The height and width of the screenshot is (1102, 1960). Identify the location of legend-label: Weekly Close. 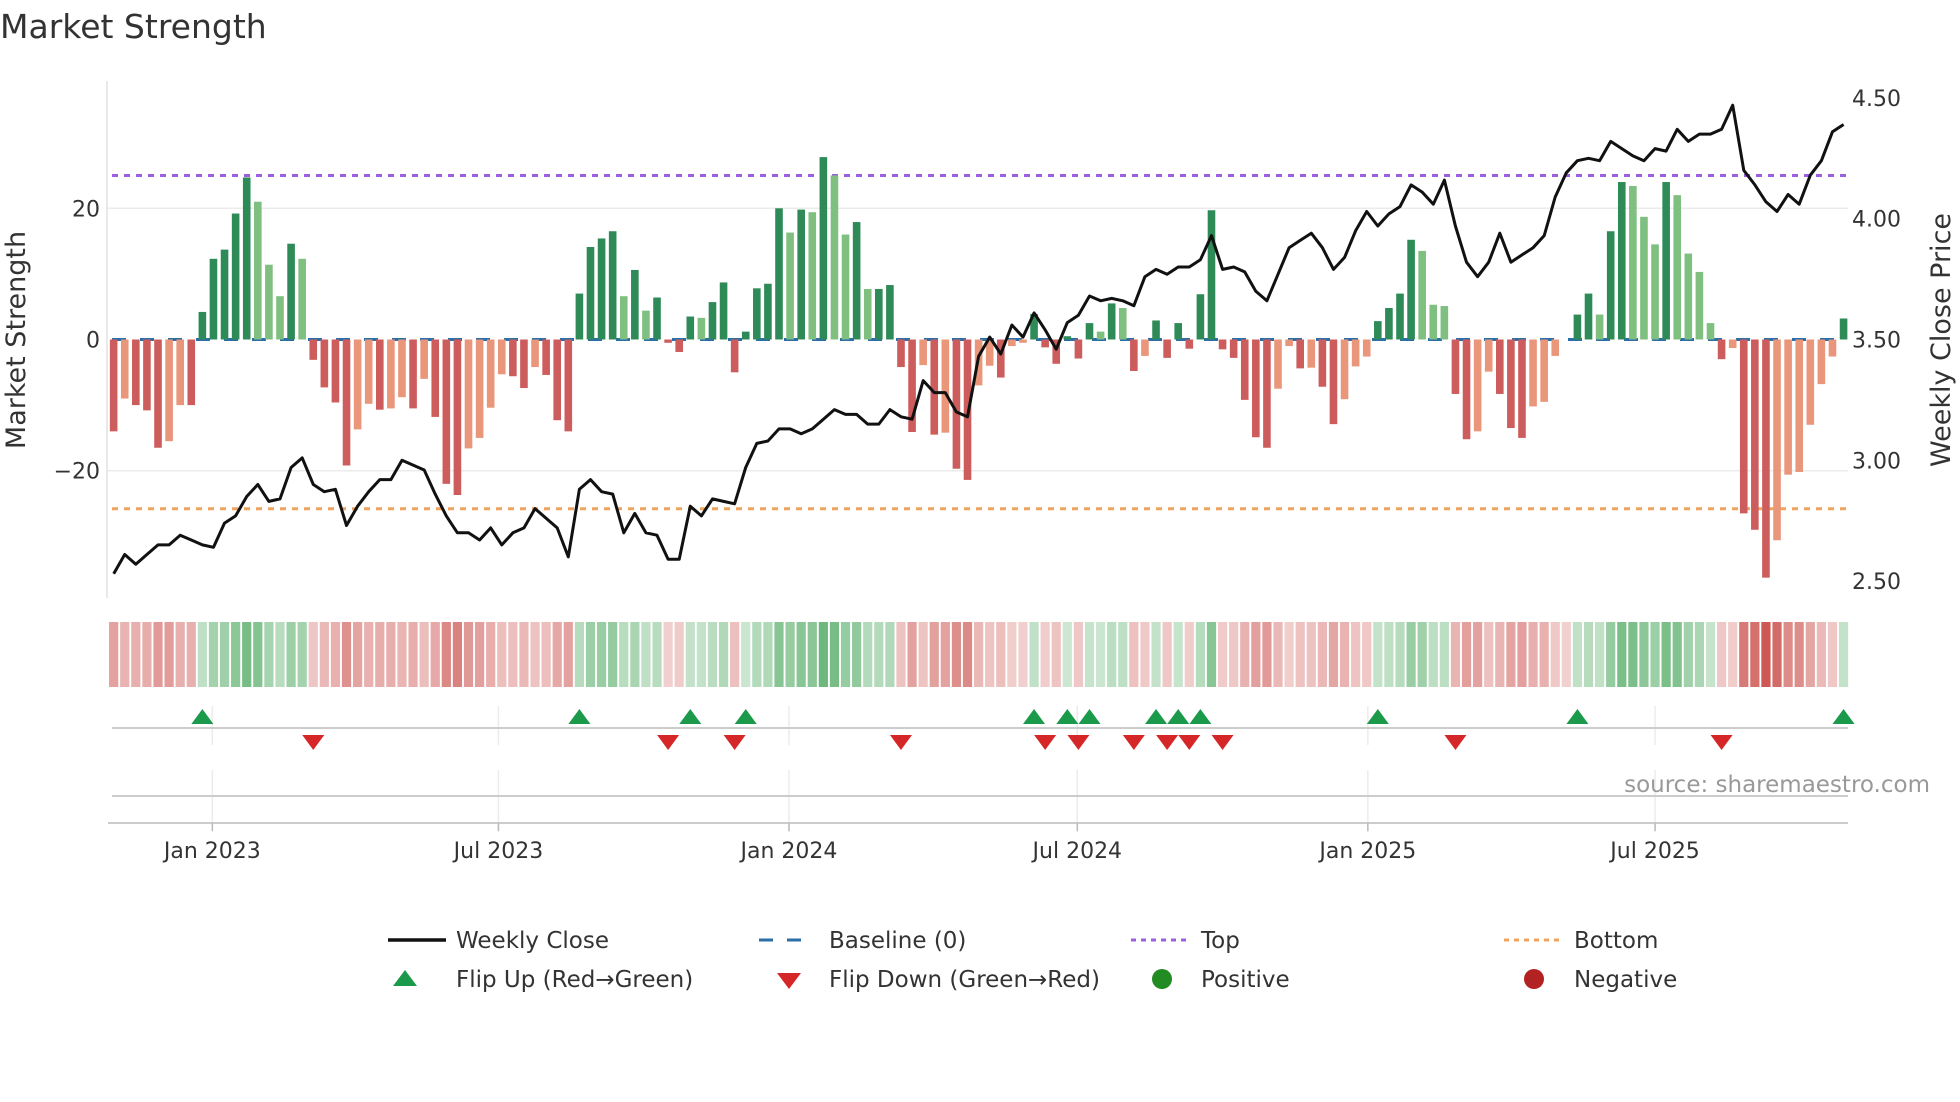
(532, 941).